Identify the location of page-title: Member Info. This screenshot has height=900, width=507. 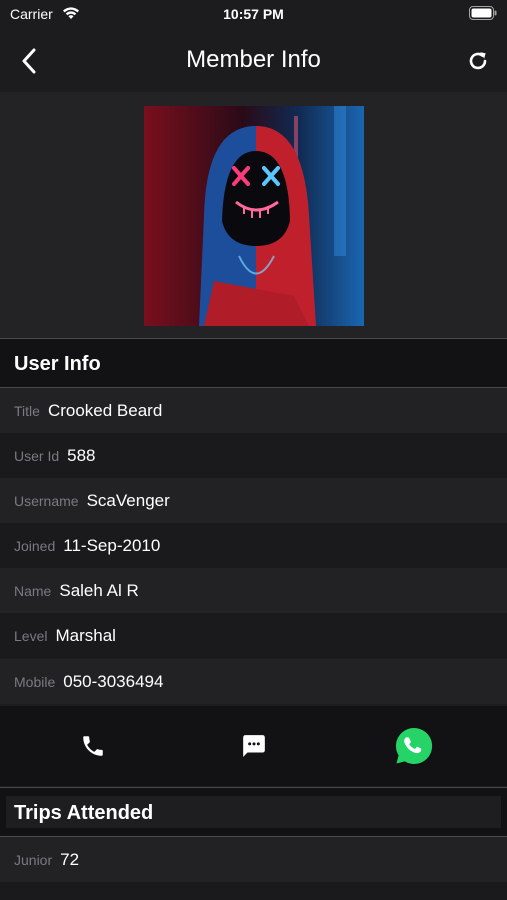
(253, 59).